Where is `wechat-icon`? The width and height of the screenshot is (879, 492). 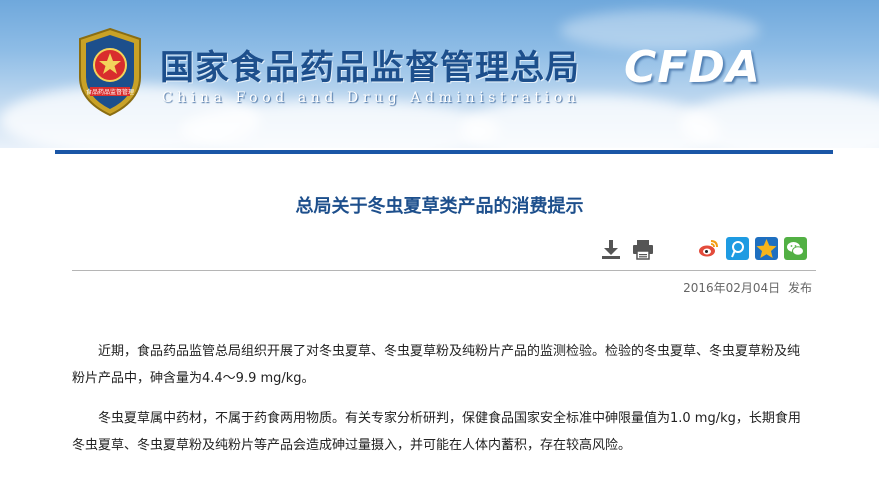 wechat-icon is located at coordinates (795, 248).